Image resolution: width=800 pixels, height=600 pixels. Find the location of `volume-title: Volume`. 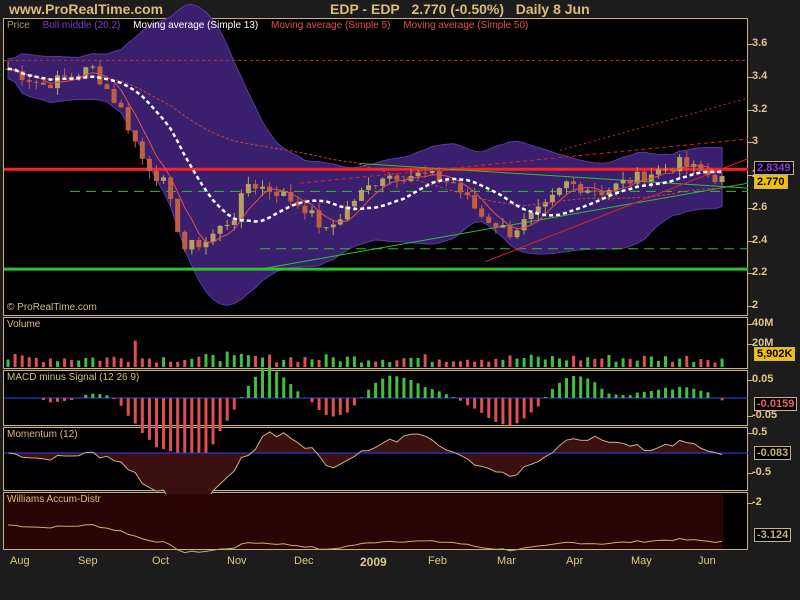

volume-title: Volume is located at coordinates (24, 324).